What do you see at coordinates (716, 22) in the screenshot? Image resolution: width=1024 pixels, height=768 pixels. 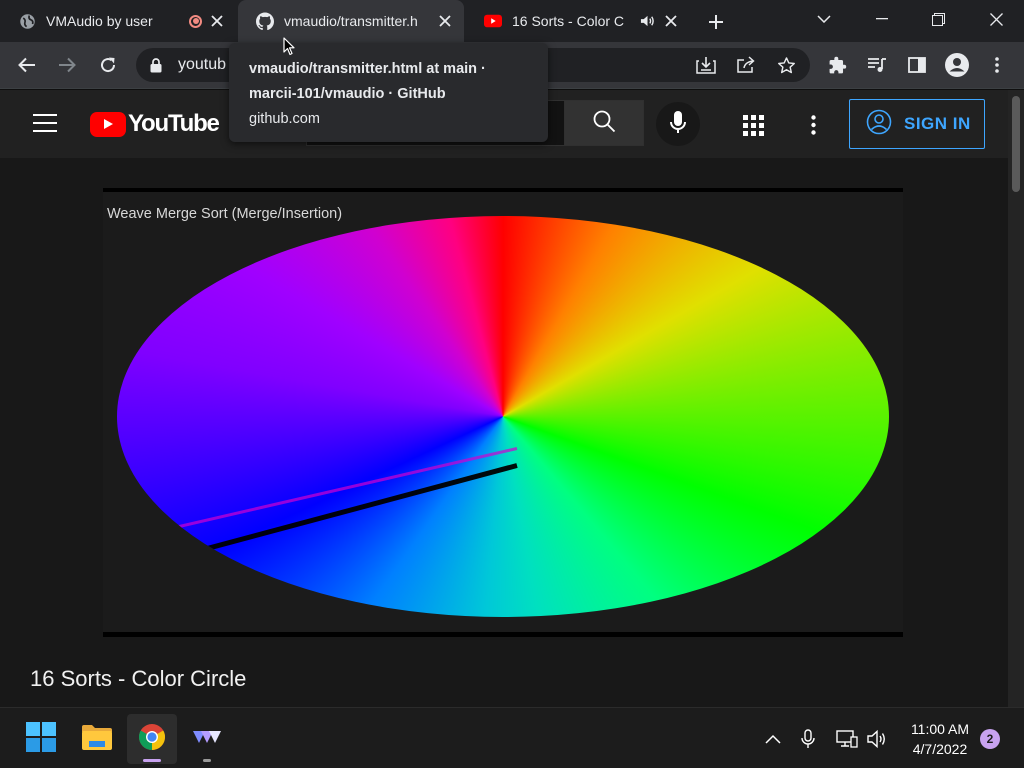 I see `new-tab-button` at bounding box center [716, 22].